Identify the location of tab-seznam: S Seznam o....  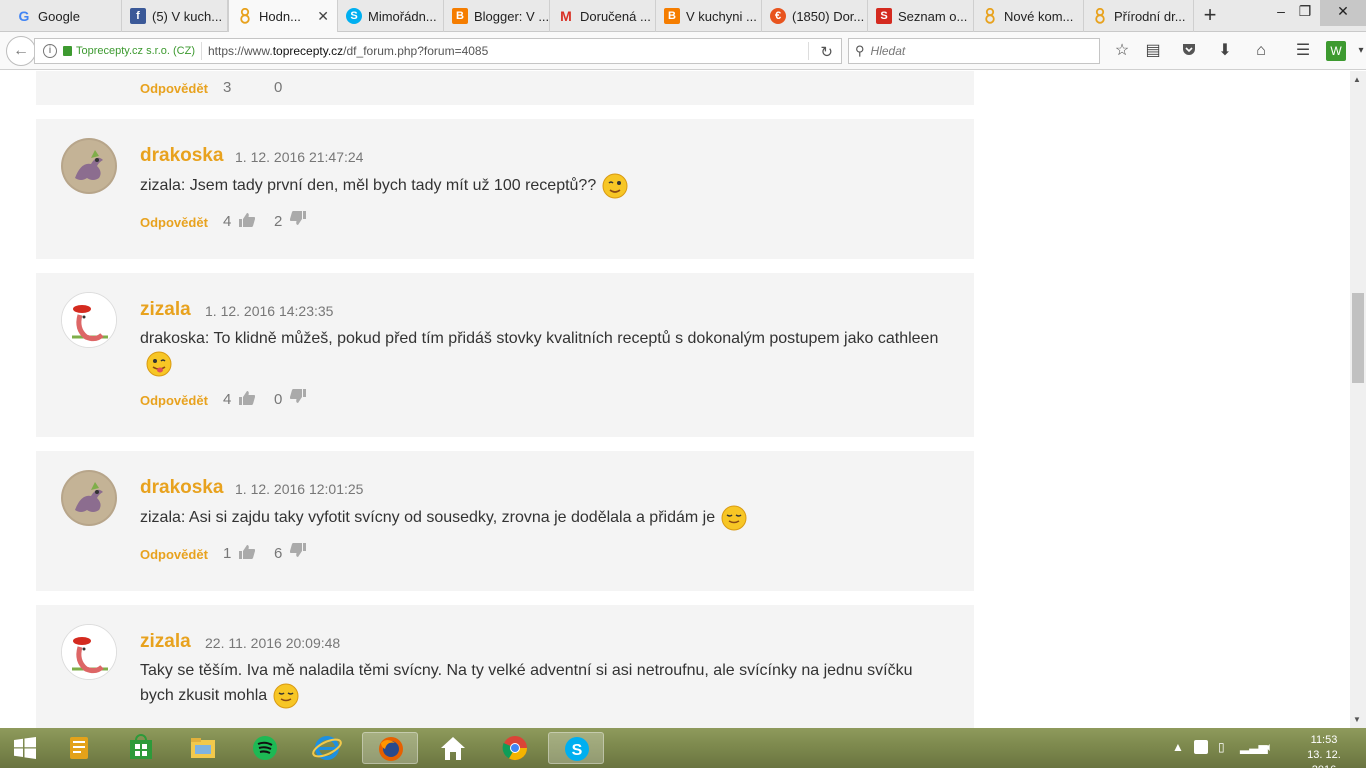
(921, 16).